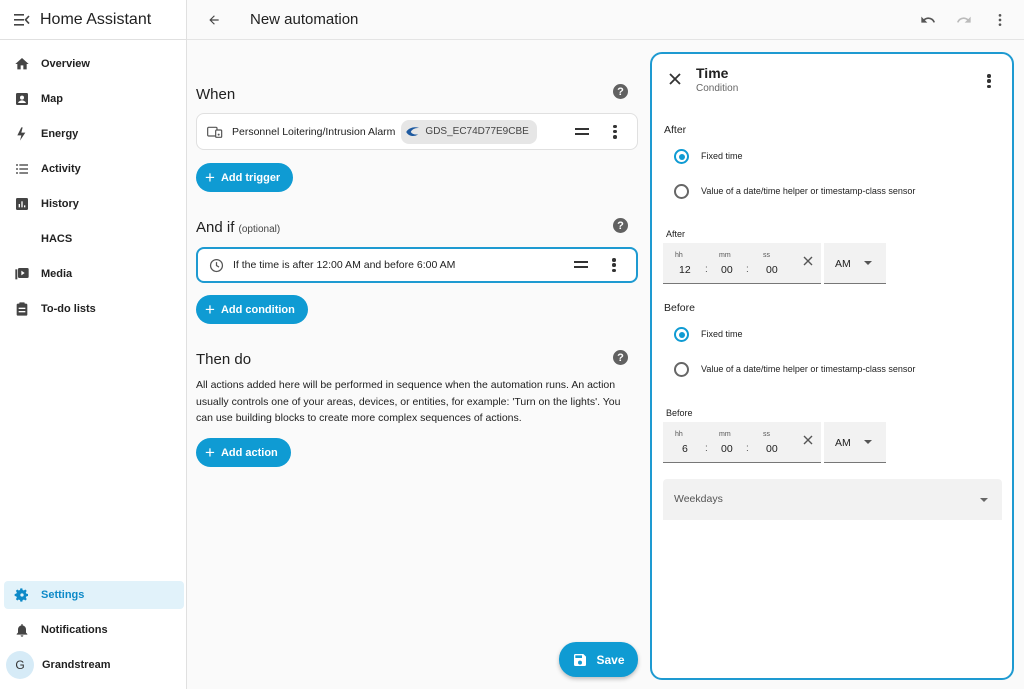  What do you see at coordinates (22, 20) in the screenshot?
I see `menu-toggle-icon` at bounding box center [22, 20].